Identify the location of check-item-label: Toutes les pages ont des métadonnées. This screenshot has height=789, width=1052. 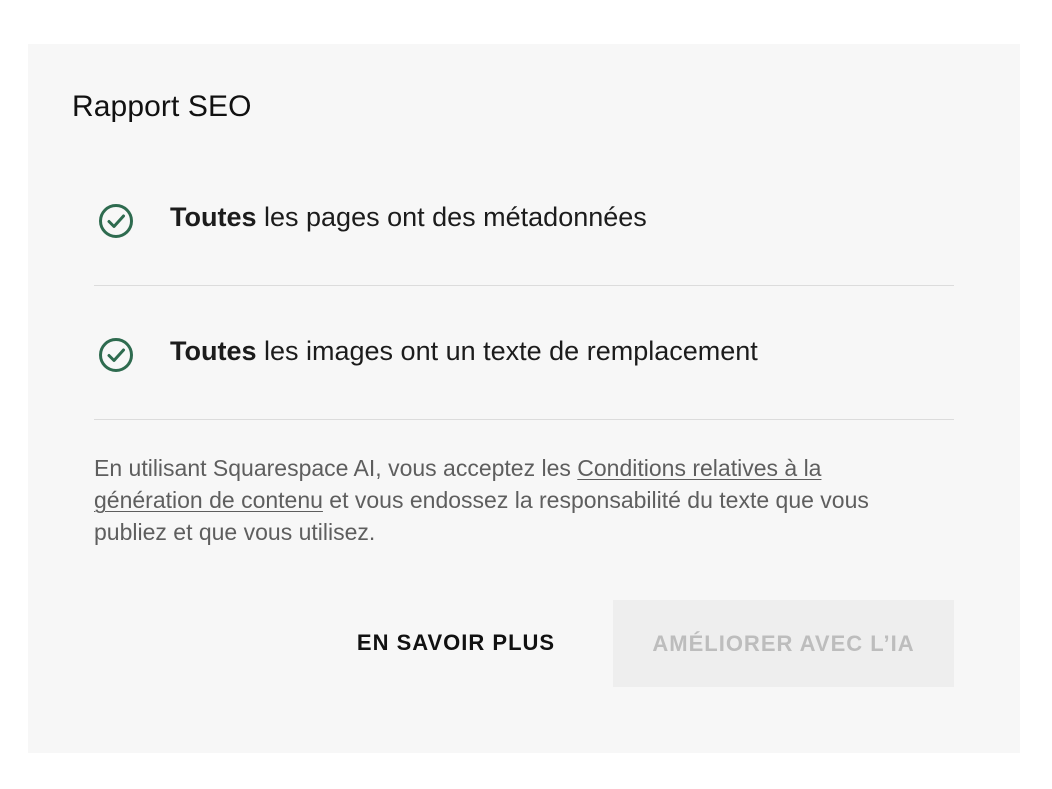
(408, 217).